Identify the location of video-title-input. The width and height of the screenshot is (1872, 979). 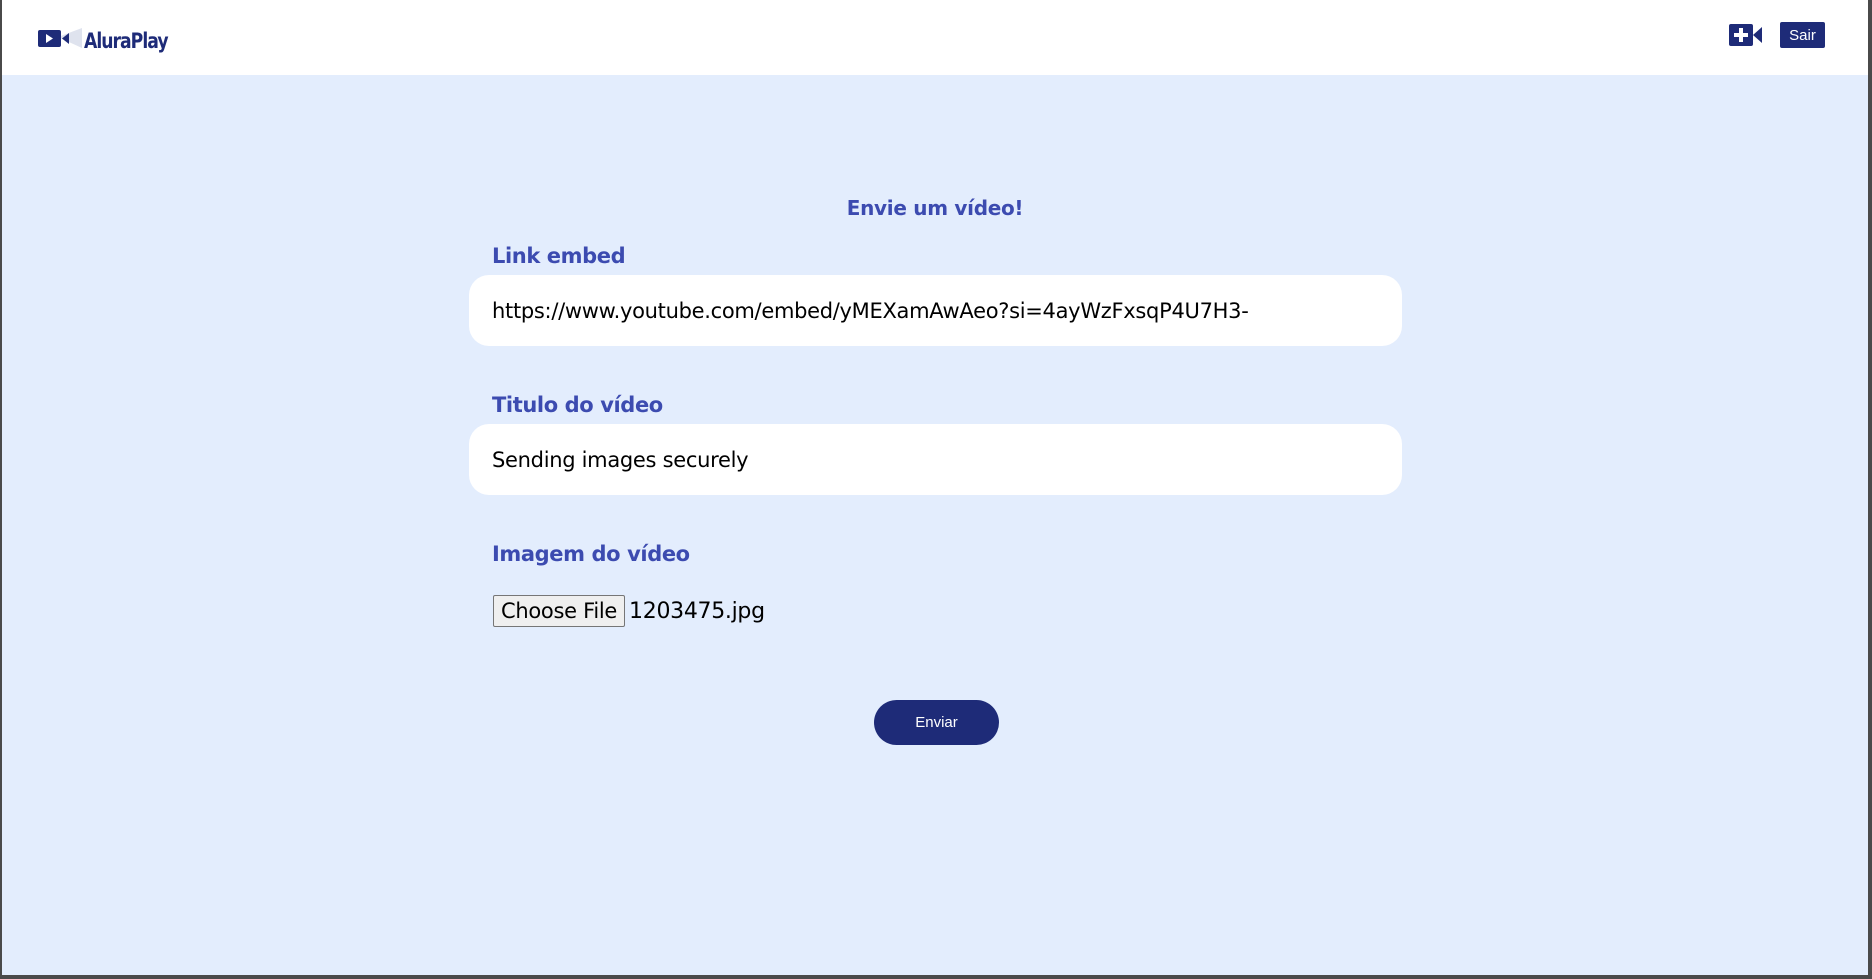
(935, 459).